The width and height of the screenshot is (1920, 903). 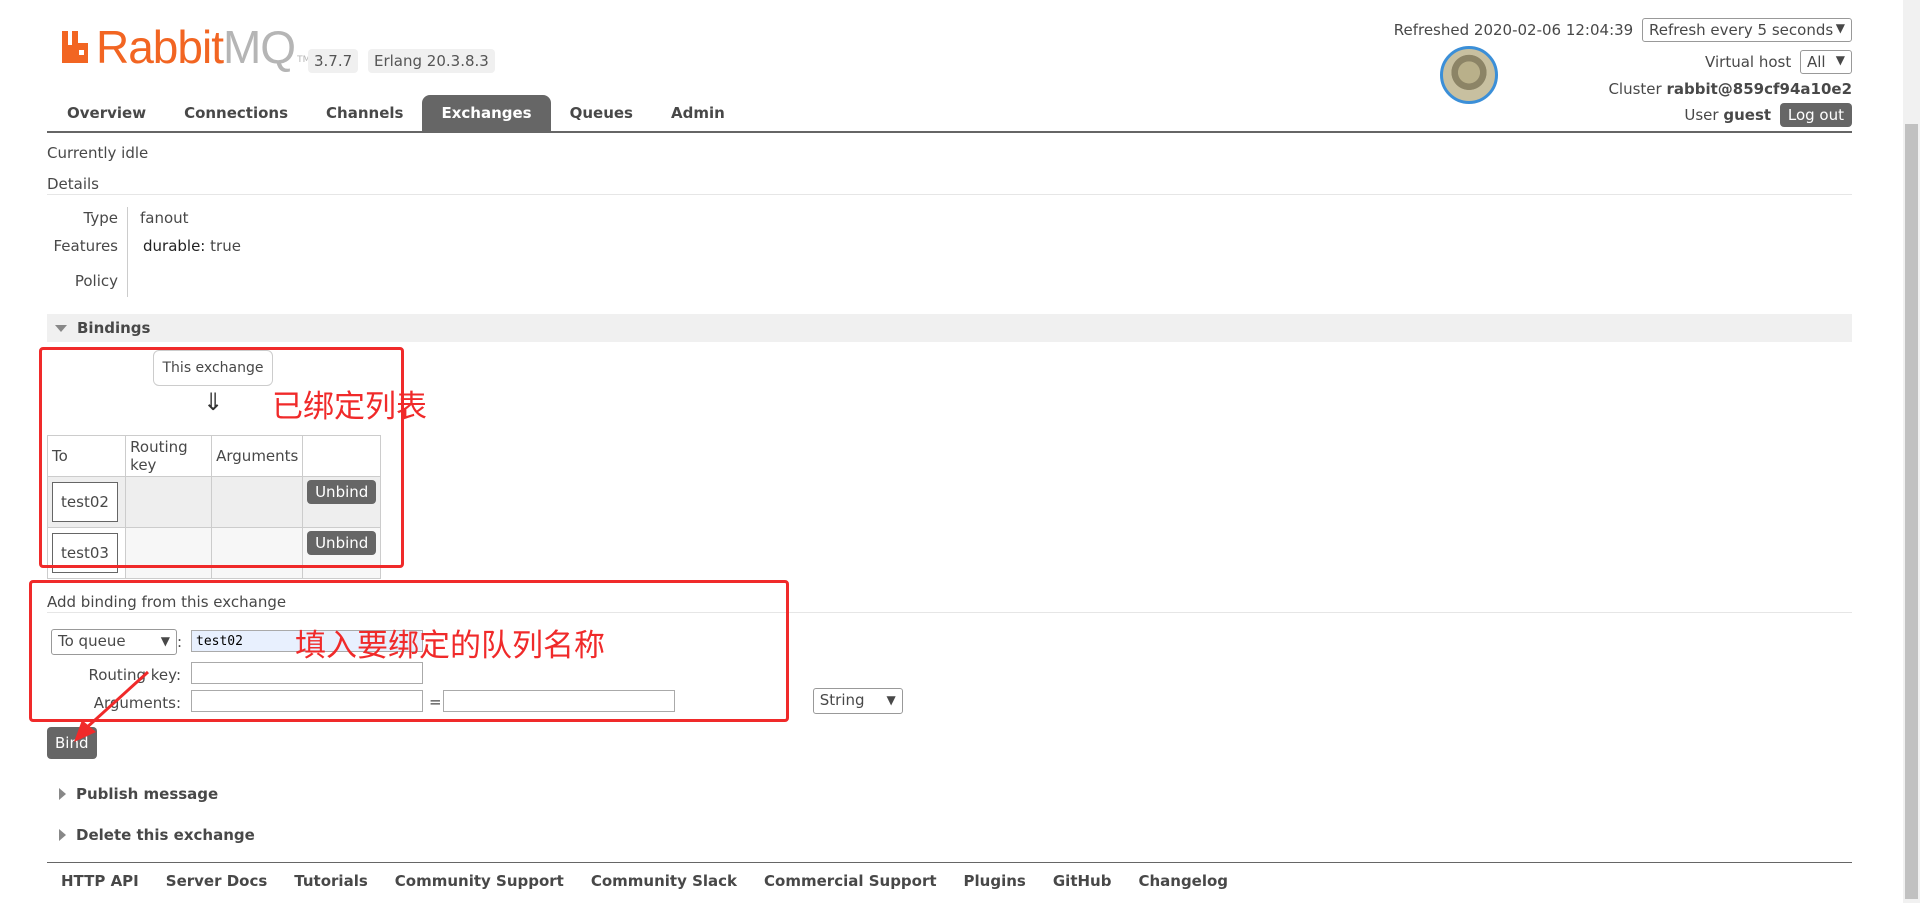 I want to click on features-value: durable: true, so click(x=192, y=246).